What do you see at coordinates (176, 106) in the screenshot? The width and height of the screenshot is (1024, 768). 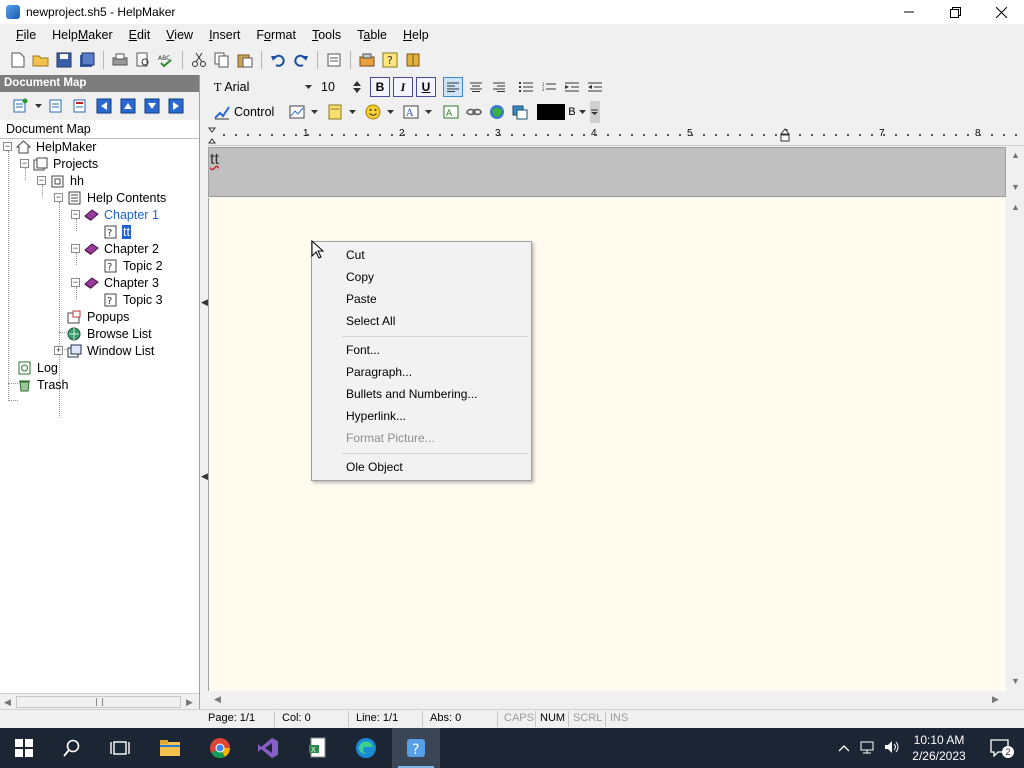 I see `move-right-icon` at bounding box center [176, 106].